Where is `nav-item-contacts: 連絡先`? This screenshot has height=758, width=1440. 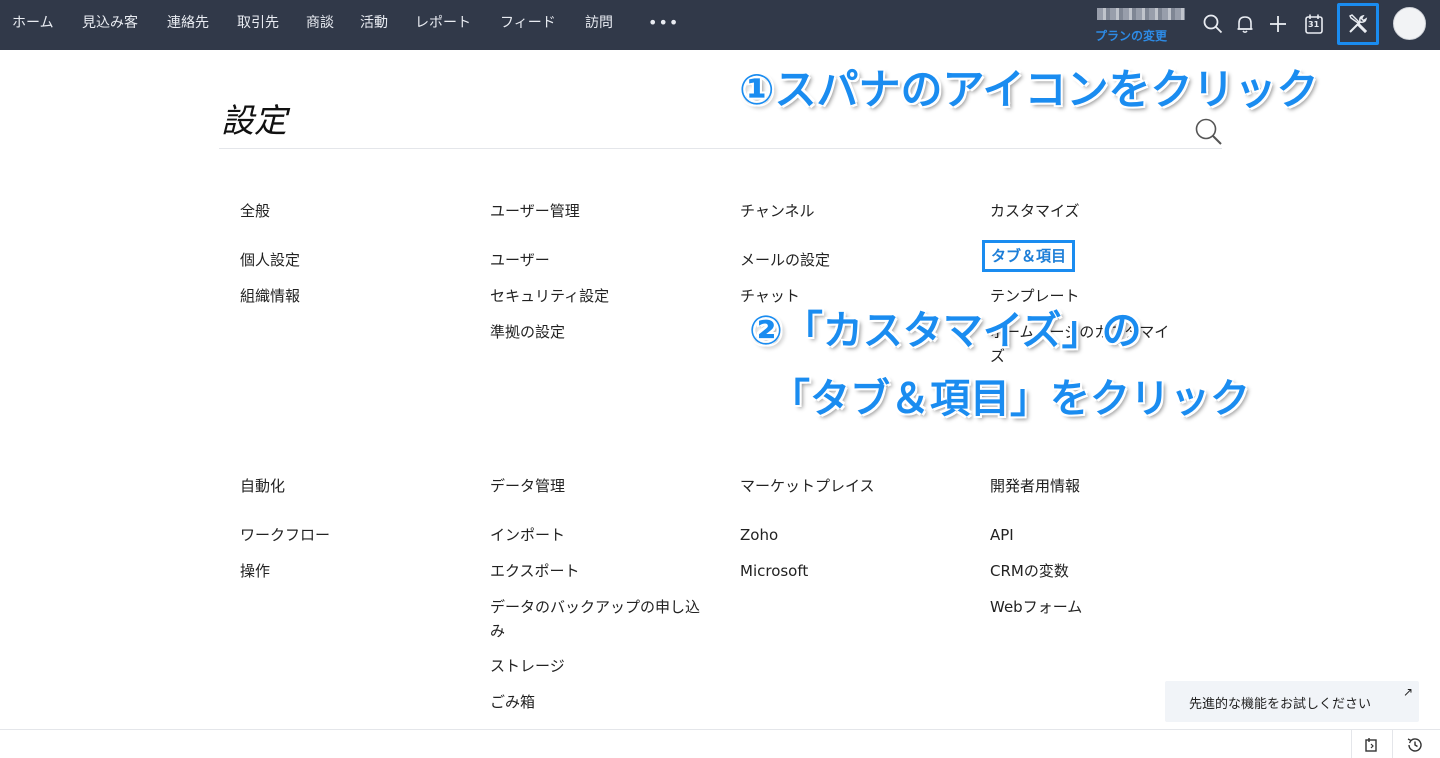 nav-item-contacts: 連絡先 is located at coordinates (188, 25).